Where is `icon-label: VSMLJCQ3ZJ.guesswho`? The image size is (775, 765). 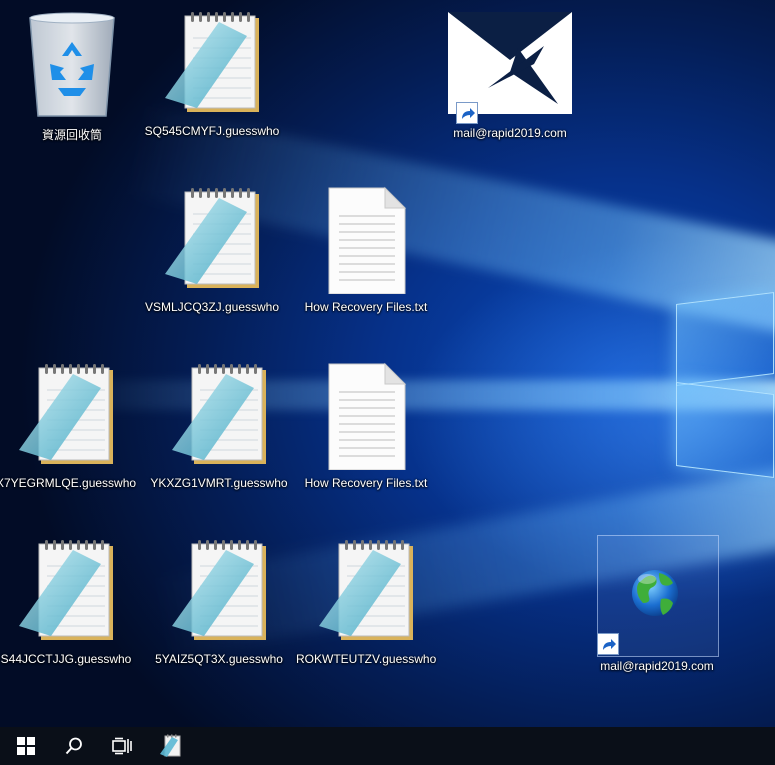 icon-label: VSMLJCQ3ZJ.guesswho is located at coordinates (212, 307).